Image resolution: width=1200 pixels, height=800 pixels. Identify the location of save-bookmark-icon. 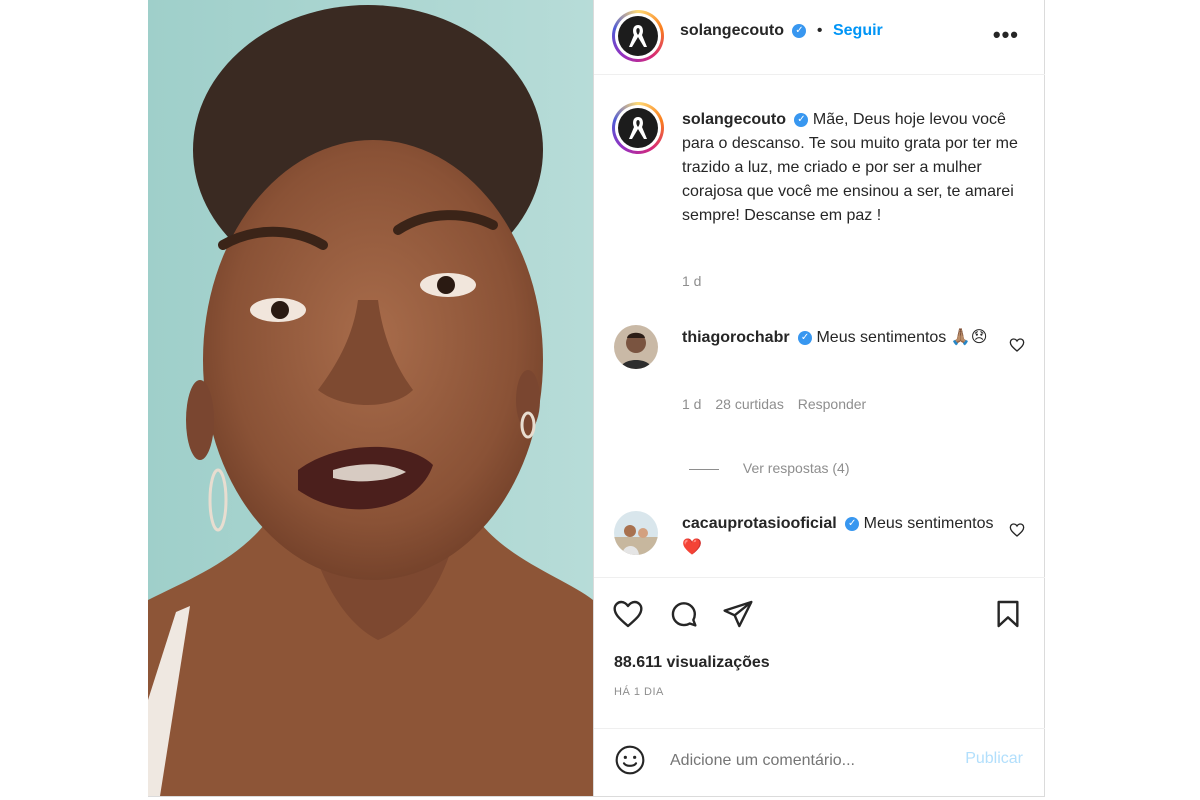
(1008, 614).